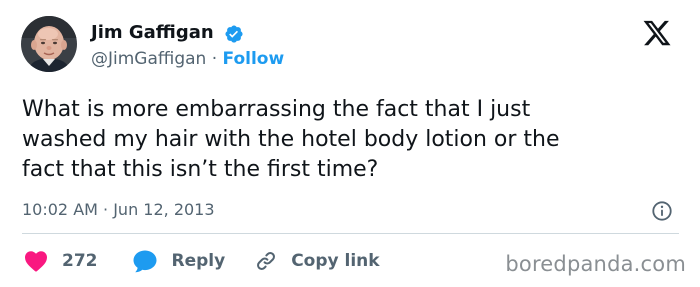  What do you see at coordinates (595, 264) in the screenshot?
I see `watermark: boredpanda.com` at bounding box center [595, 264].